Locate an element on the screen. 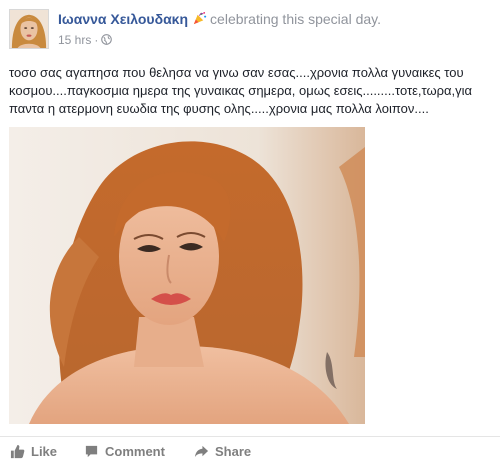 The height and width of the screenshot is (464, 500). party-popper-icon is located at coordinates (199, 18).